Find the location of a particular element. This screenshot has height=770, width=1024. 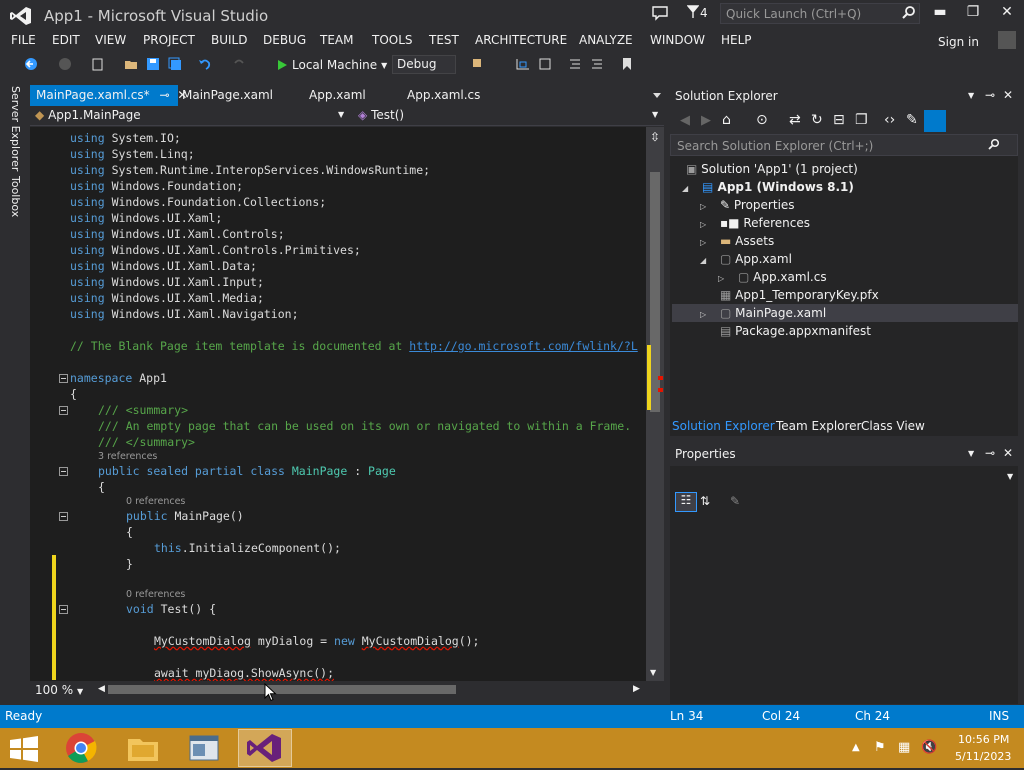

back-icon: ◀ is located at coordinates (685, 120).